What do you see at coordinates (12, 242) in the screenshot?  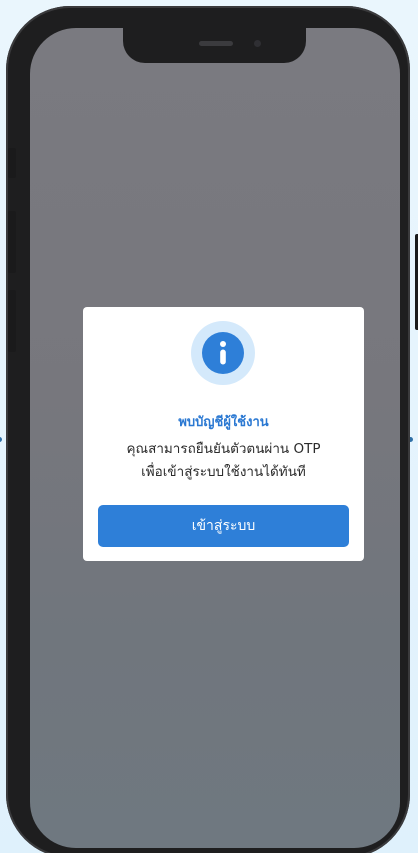 I see `volume-up-button` at bounding box center [12, 242].